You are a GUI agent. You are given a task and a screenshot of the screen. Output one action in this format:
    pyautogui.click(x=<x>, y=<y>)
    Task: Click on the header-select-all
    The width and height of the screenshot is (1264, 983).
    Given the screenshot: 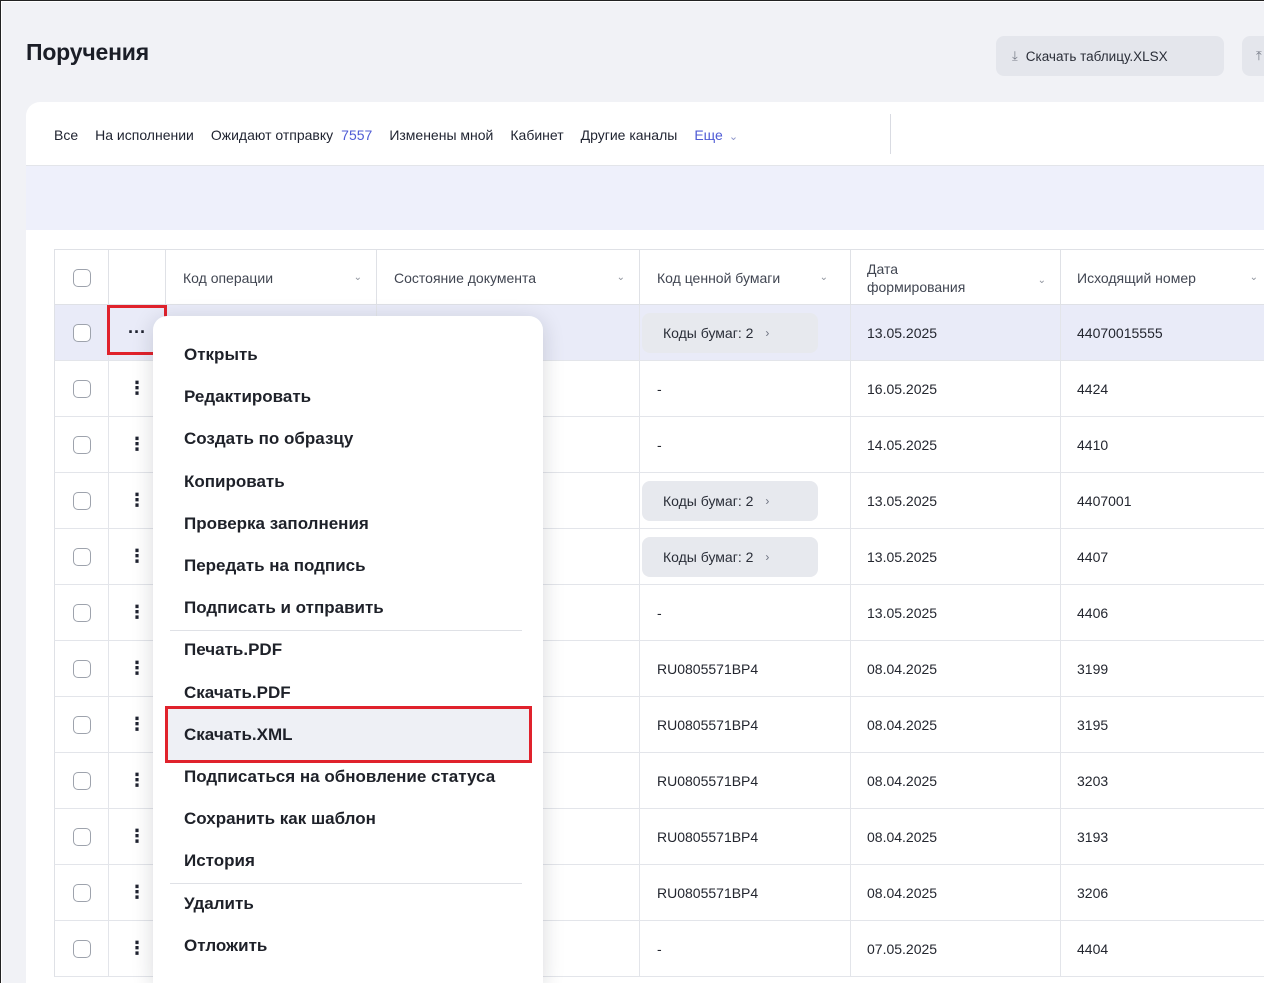 What is the action you would take?
    pyautogui.click(x=82, y=277)
    